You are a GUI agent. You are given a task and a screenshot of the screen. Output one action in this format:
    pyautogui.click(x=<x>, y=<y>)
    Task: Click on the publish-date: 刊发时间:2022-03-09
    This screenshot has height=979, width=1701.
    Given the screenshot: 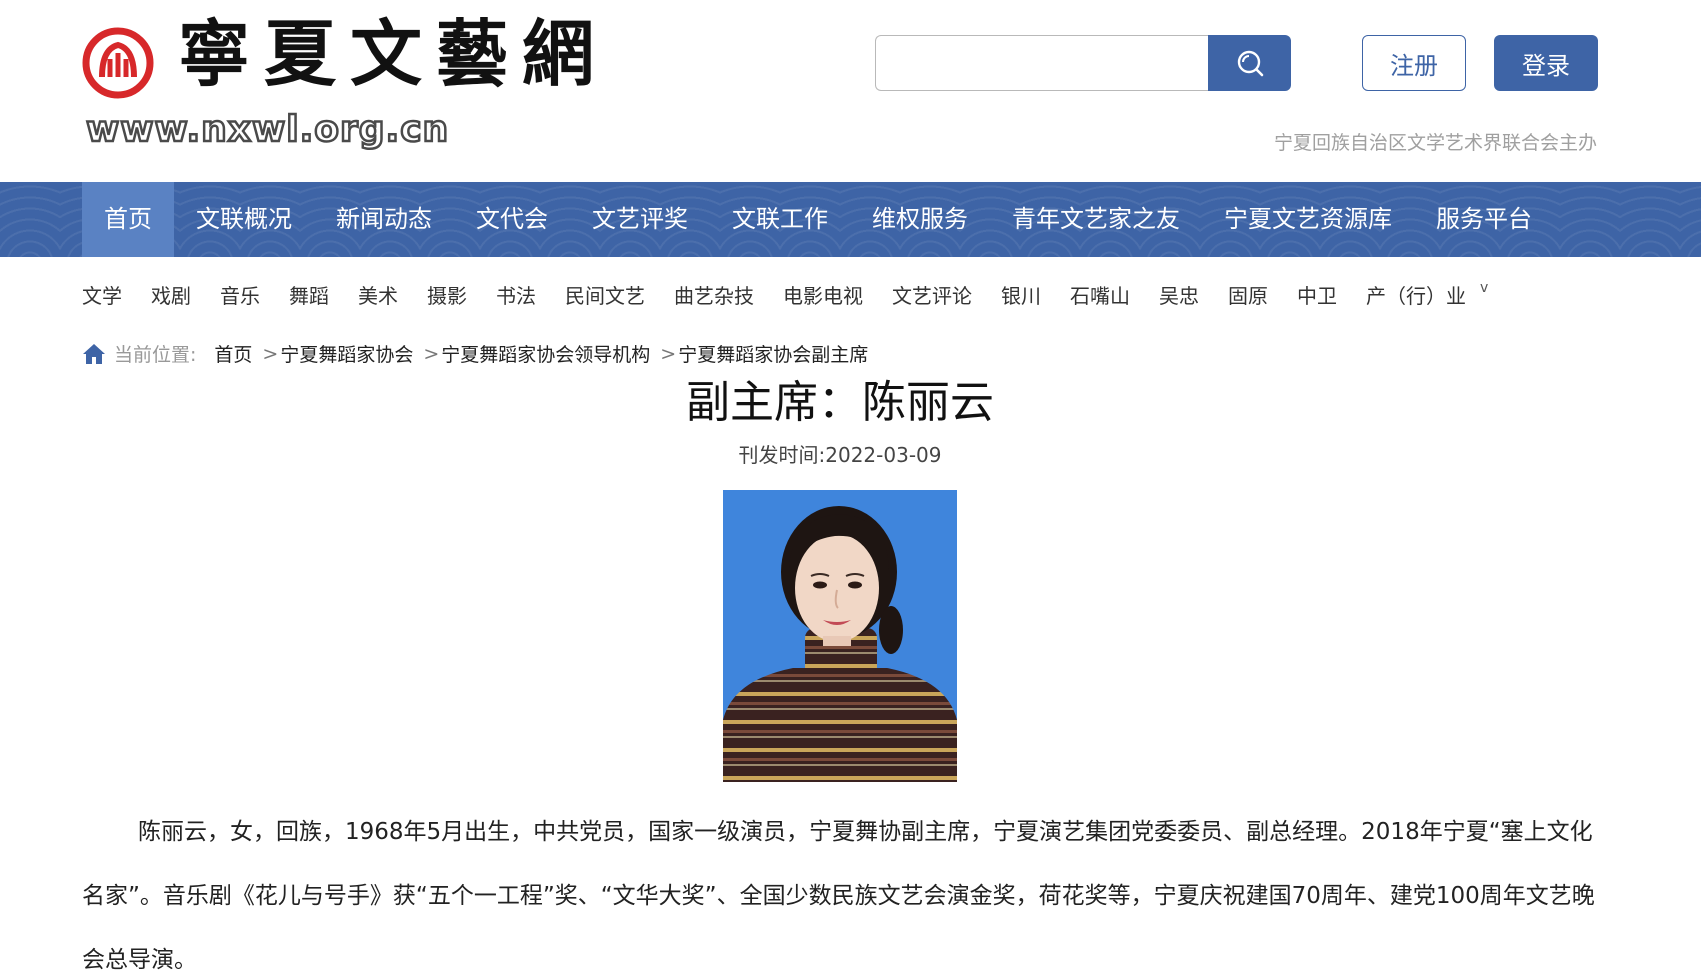 What is the action you would take?
    pyautogui.click(x=840, y=455)
    